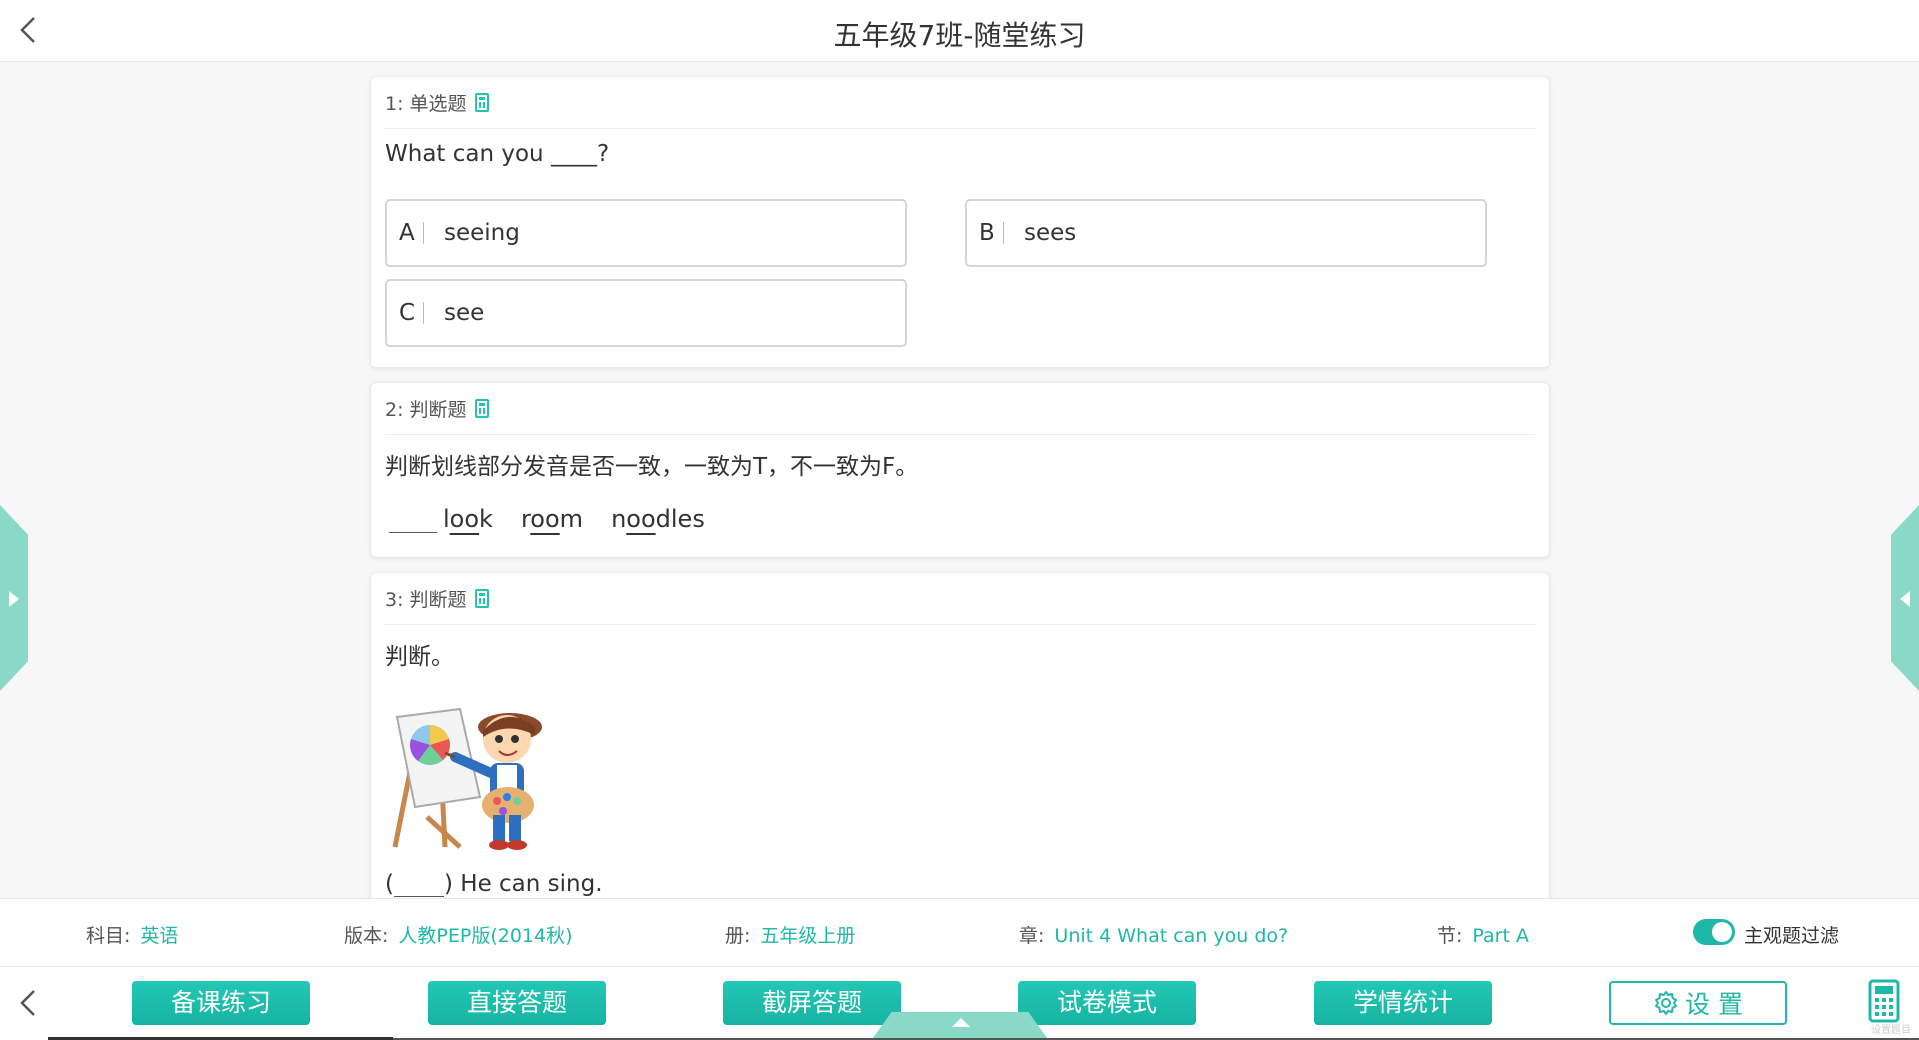 The height and width of the screenshot is (1040, 1919). I want to click on filter-label: 主观题过滤, so click(1792, 936).